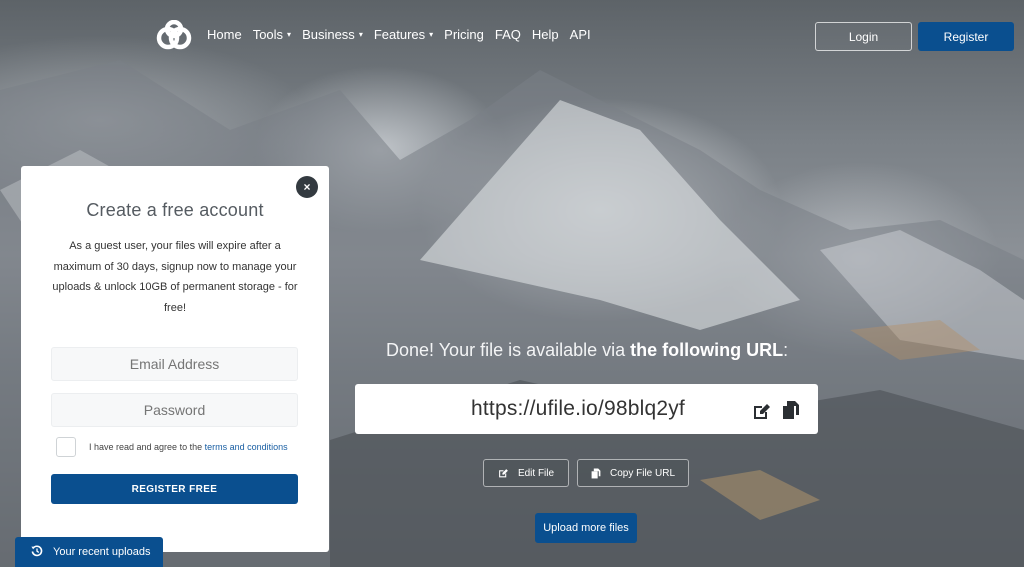 Image resolution: width=1024 pixels, height=567 pixels. What do you see at coordinates (272, 34) in the screenshot?
I see `nav-link-tools: Tools ▾` at bounding box center [272, 34].